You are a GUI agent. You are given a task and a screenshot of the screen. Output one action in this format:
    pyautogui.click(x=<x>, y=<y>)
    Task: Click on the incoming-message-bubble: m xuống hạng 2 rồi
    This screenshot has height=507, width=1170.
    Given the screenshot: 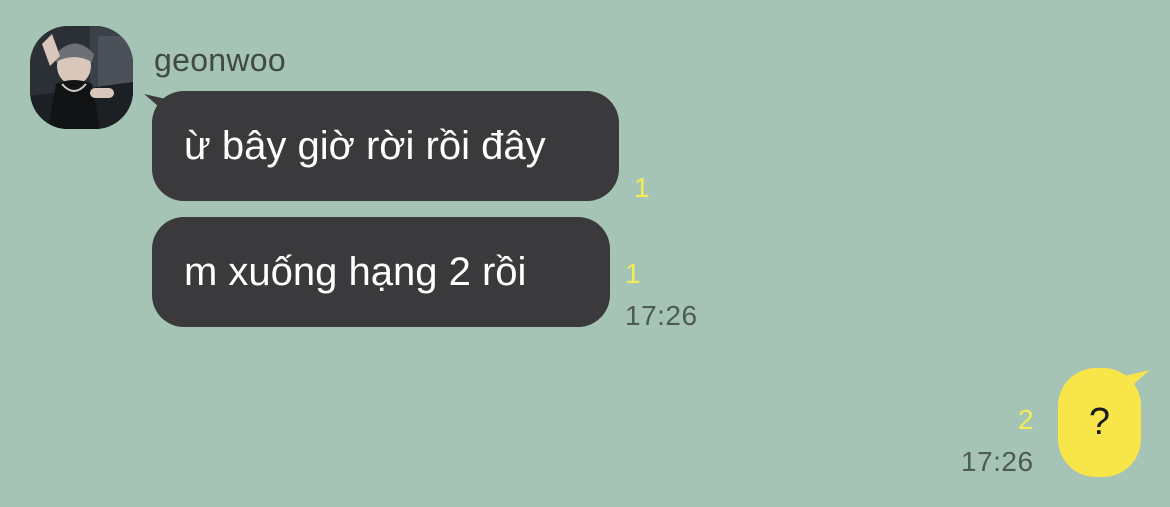 What is the action you would take?
    pyautogui.click(x=381, y=272)
    